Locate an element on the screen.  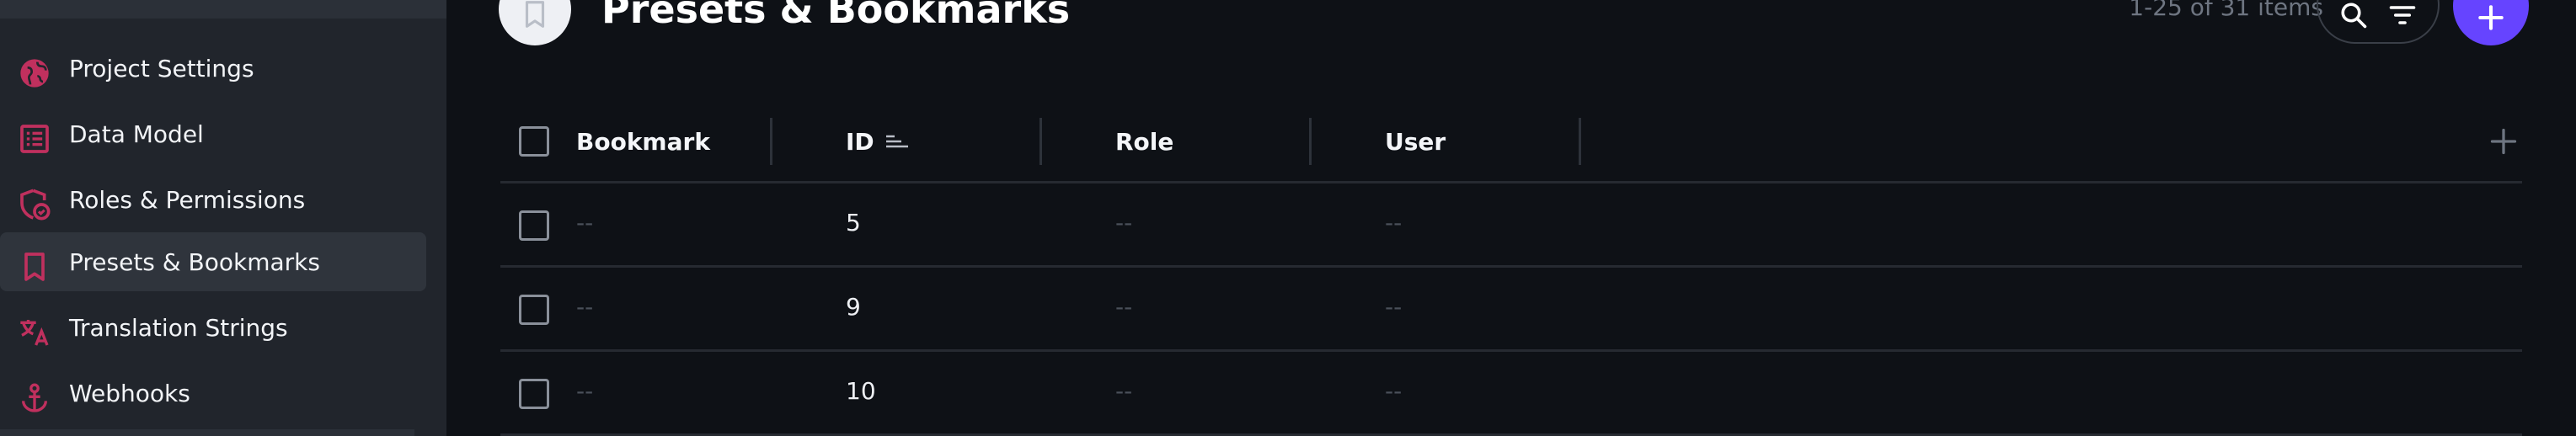
cell-id: 5 is located at coordinates (853, 223).